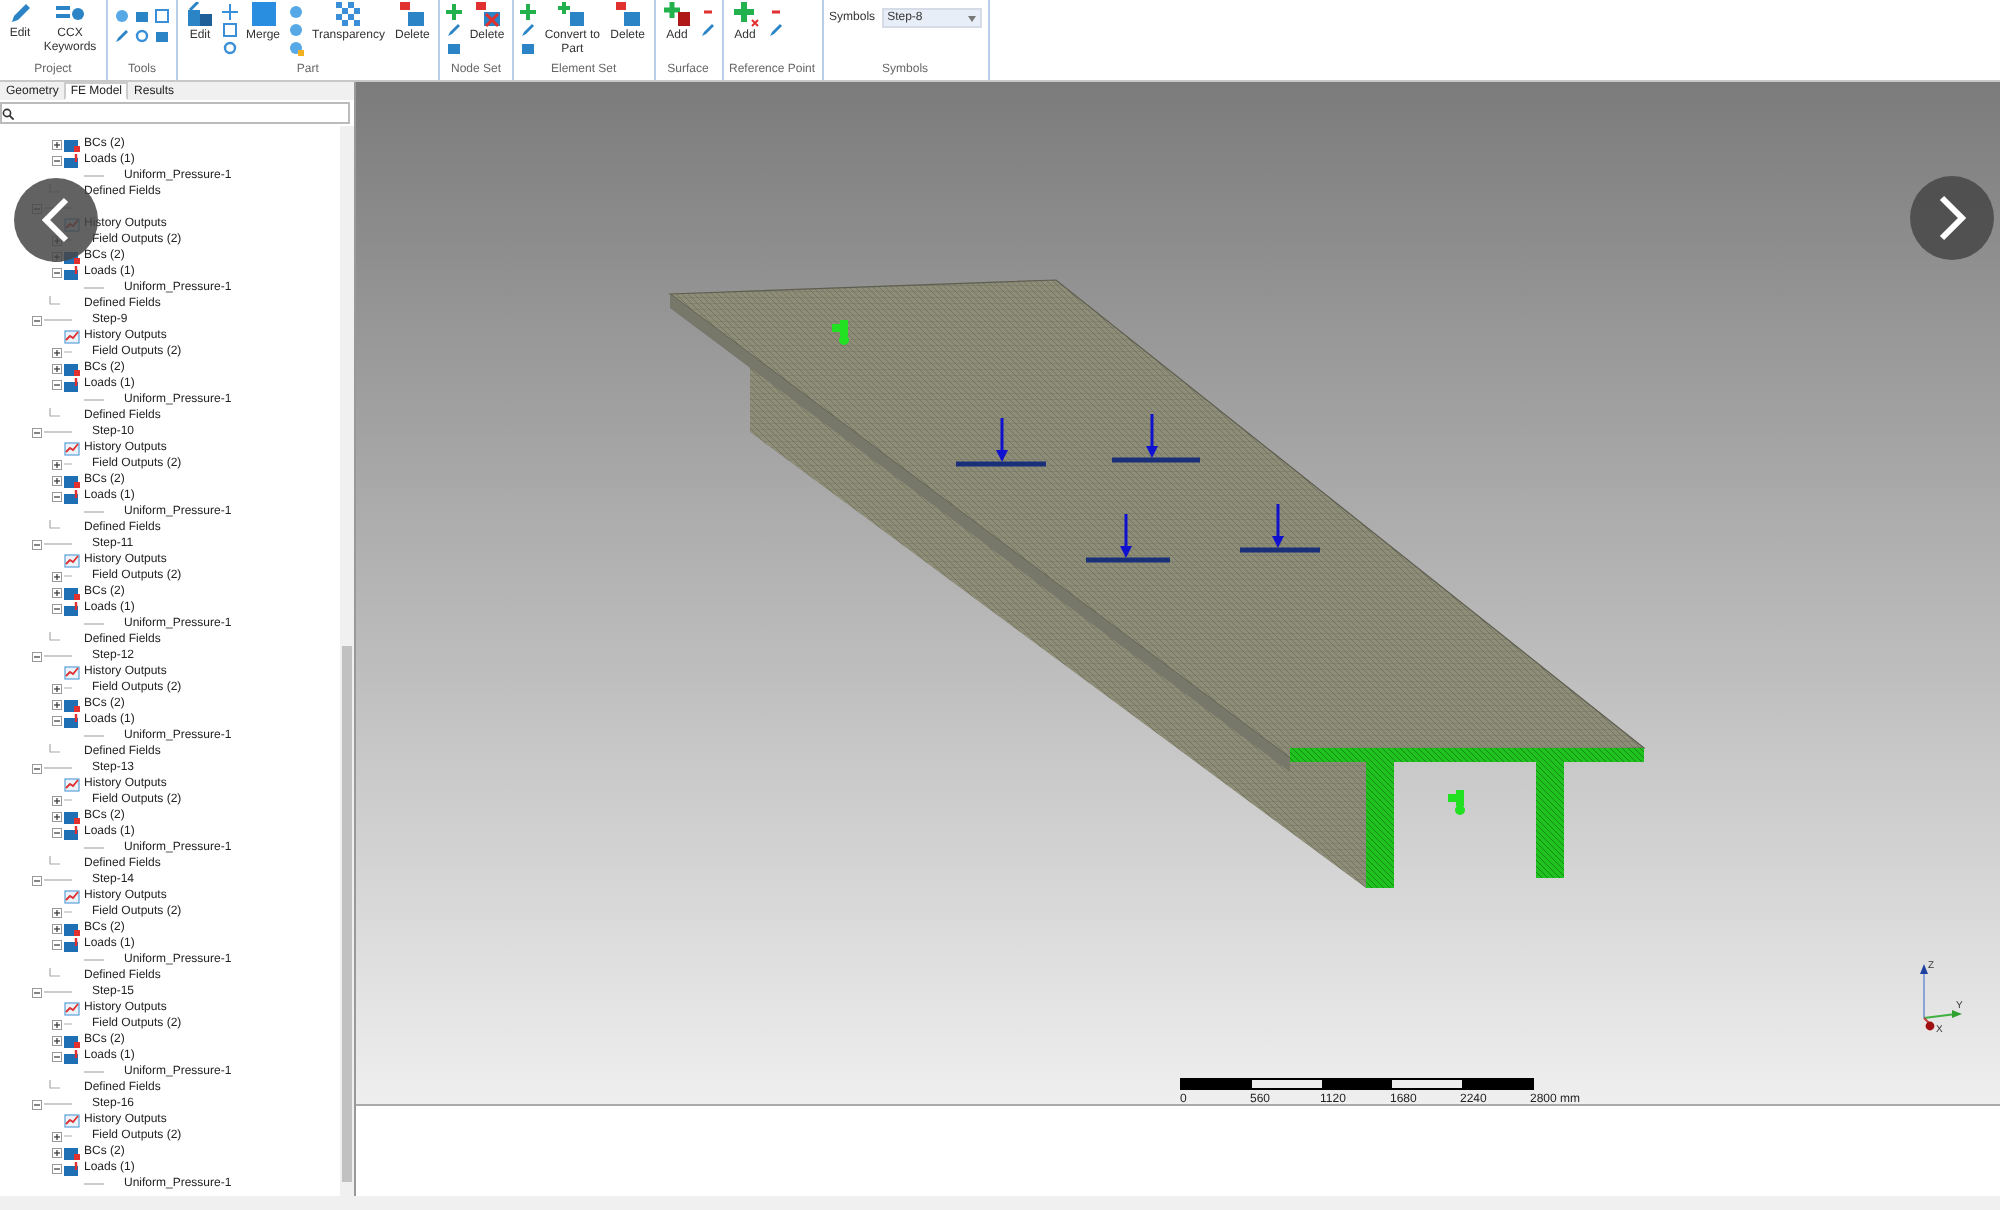 The image size is (2000, 1210). What do you see at coordinates (572, 15) in the screenshot?
I see `plus-block-icon` at bounding box center [572, 15].